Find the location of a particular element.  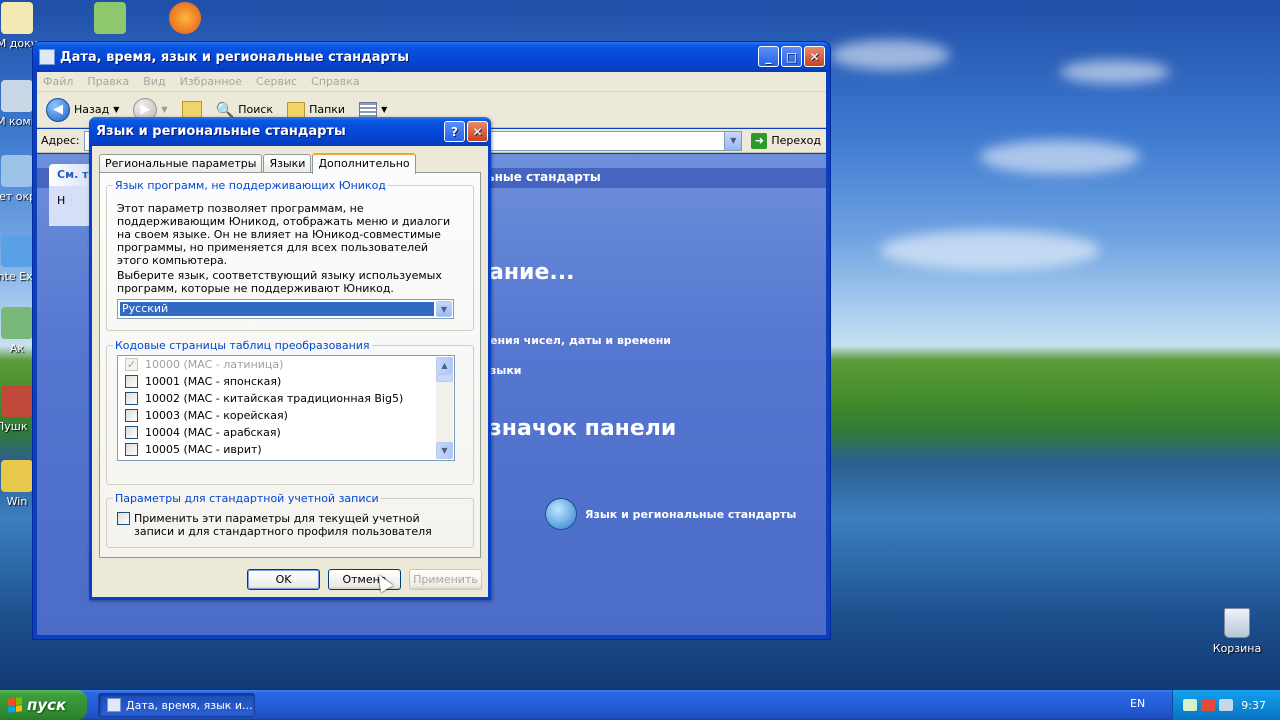

search-label: Поиск is located at coordinates (256, 109).